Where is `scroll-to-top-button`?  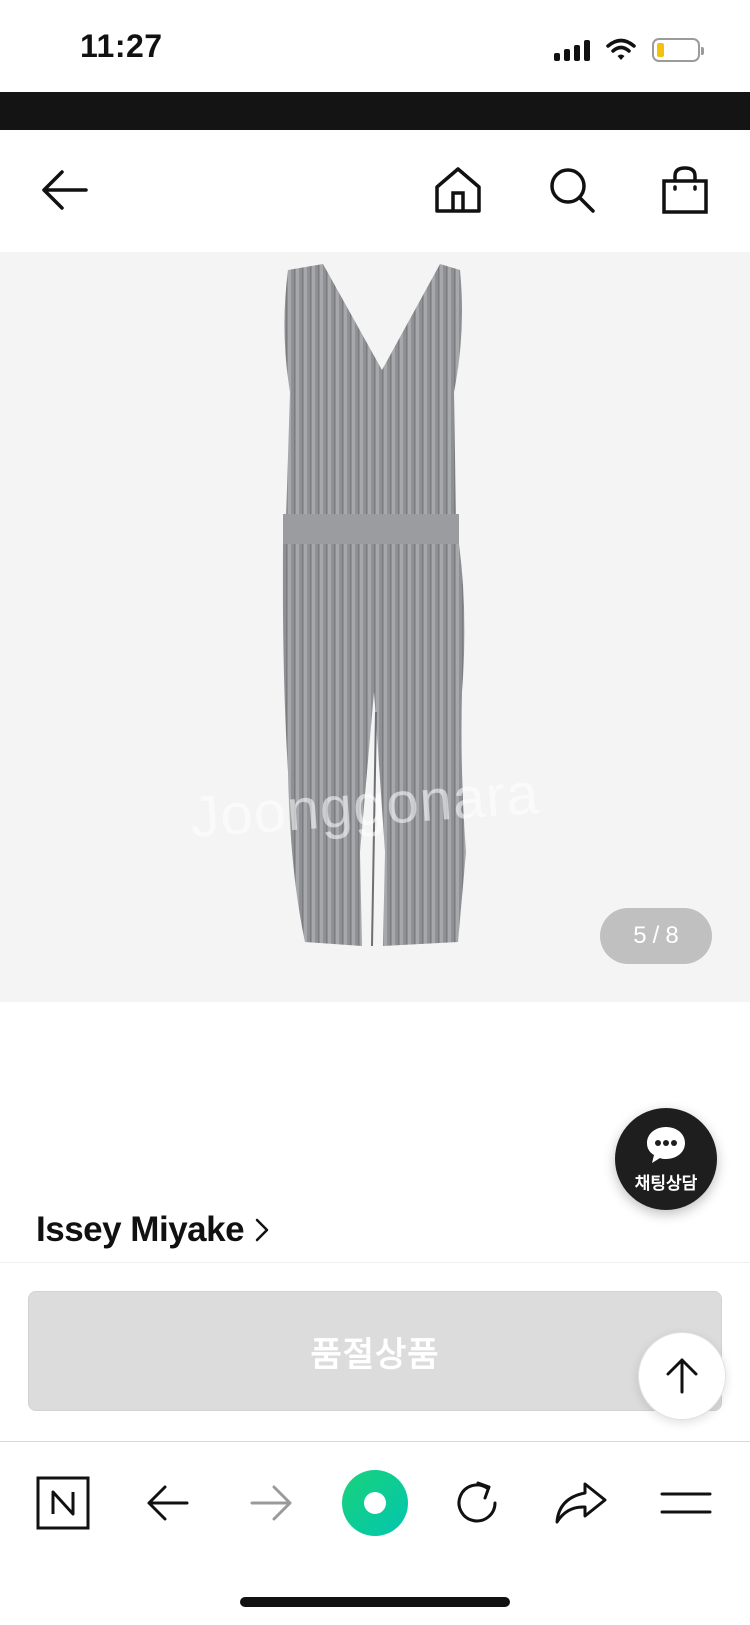 scroll-to-top-button is located at coordinates (682, 1376).